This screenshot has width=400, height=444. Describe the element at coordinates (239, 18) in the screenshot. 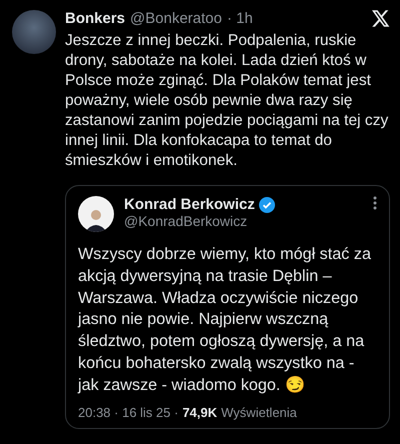

I see `post-time: · 1h` at that location.